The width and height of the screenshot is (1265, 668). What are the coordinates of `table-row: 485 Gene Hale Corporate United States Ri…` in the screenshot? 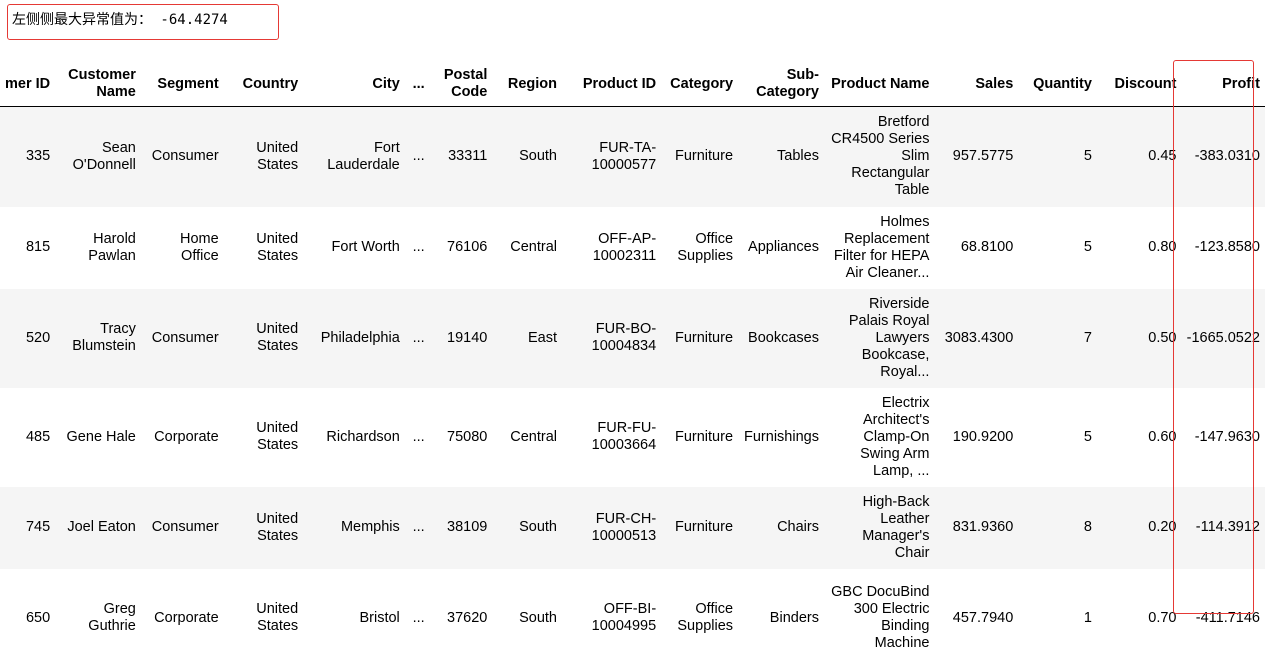 It's located at (632, 437).